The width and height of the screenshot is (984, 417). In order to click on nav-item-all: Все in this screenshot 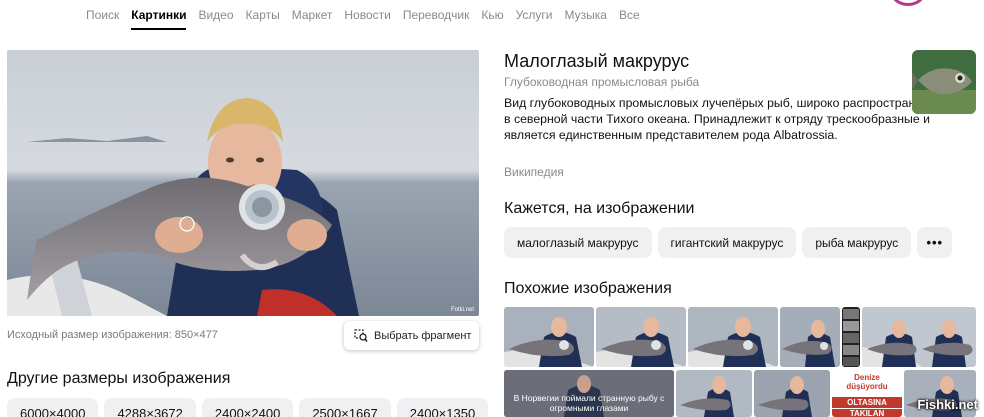, I will do `click(629, 15)`.